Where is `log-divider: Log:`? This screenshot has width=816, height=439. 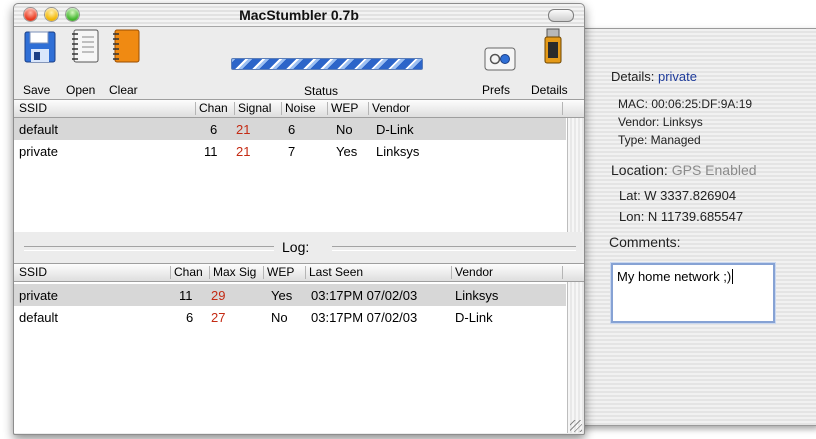 log-divider: Log: is located at coordinates (299, 247).